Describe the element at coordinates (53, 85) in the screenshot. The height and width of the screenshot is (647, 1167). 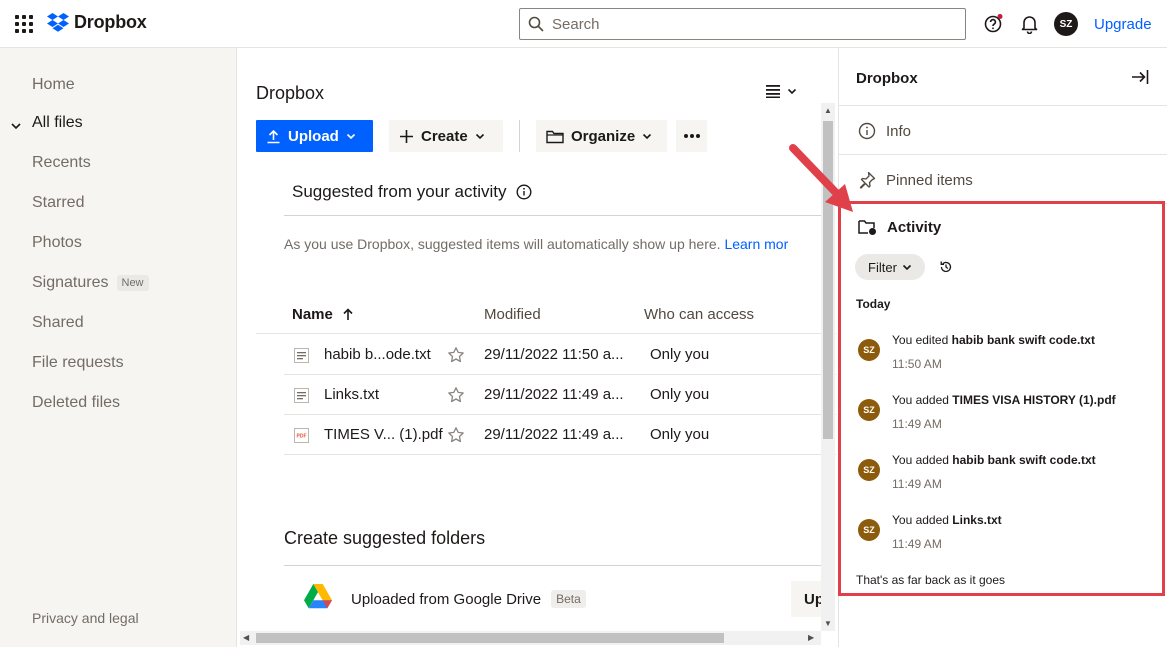
I see `sidebar-item-home: Home` at that location.